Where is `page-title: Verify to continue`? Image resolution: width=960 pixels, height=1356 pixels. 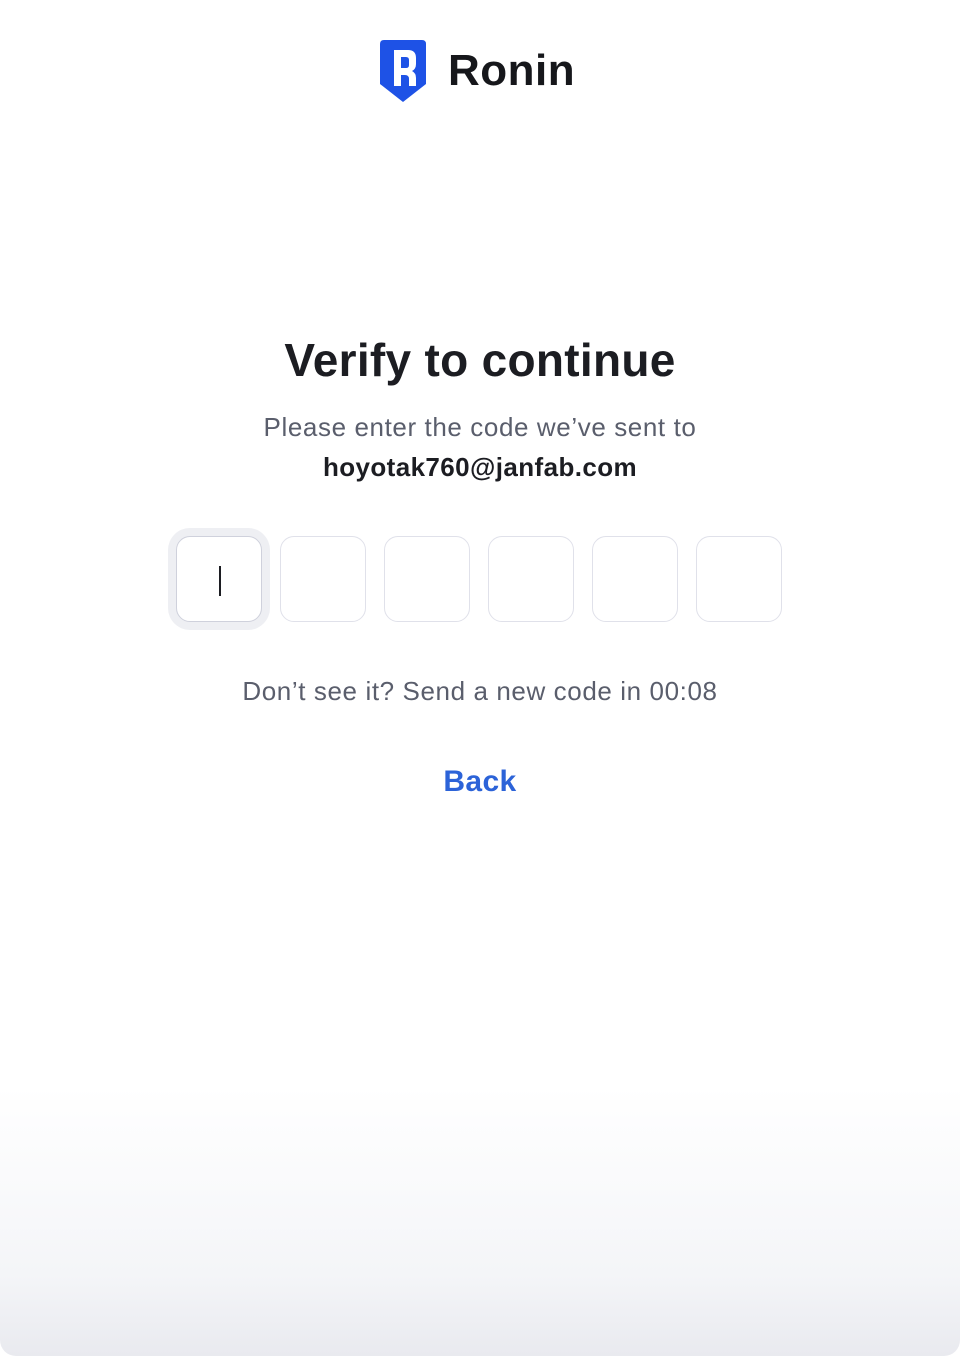 page-title: Verify to continue is located at coordinates (480, 360).